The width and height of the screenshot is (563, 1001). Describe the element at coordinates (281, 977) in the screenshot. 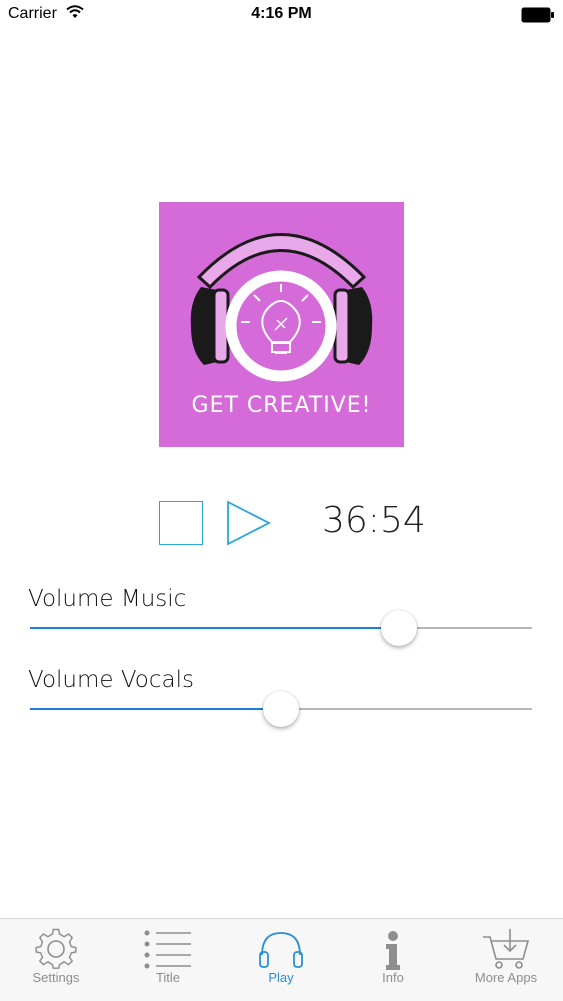

I see `tab-label: Play` at that location.